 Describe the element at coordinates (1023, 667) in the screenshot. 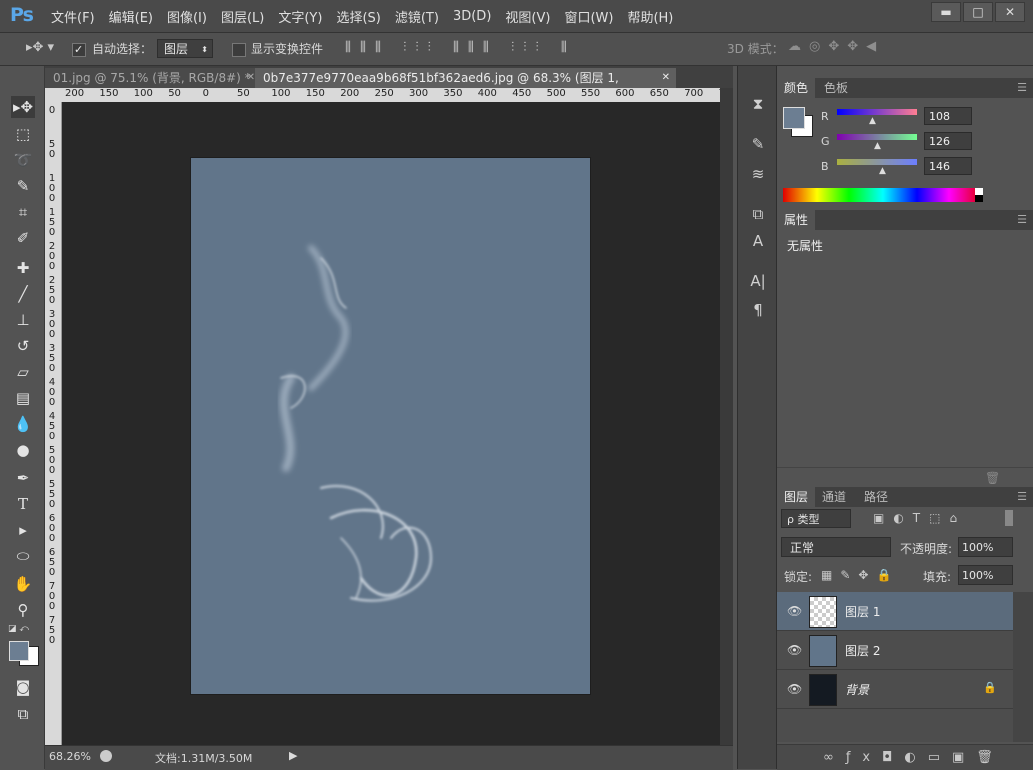

I see `layers-scrollbar` at that location.